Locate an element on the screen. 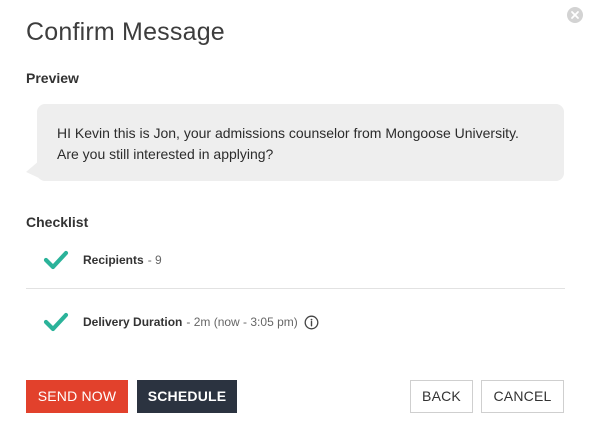 The height and width of the screenshot is (424, 591). recipients-count: - 9 is located at coordinates (154, 260).